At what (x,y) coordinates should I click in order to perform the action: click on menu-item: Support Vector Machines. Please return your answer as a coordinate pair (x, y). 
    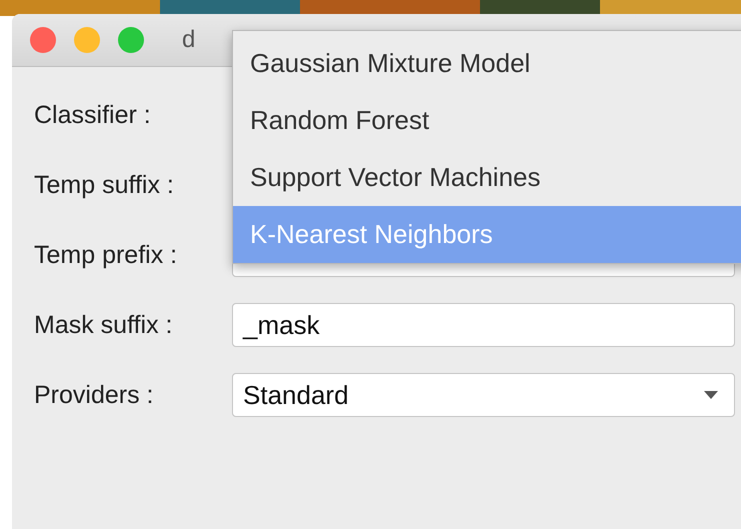
    Looking at the image, I should click on (487, 177).